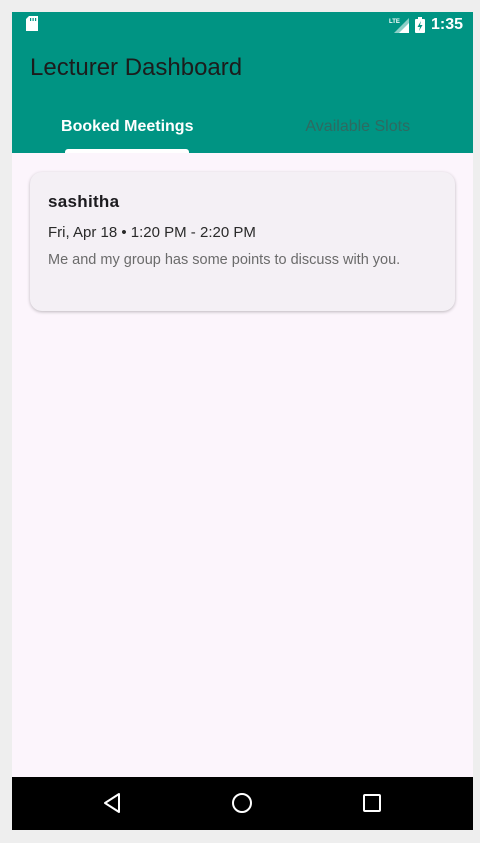 The image size is (480, 843). I want to click on tab-available-slots: Available Slots, so click(358, 131).